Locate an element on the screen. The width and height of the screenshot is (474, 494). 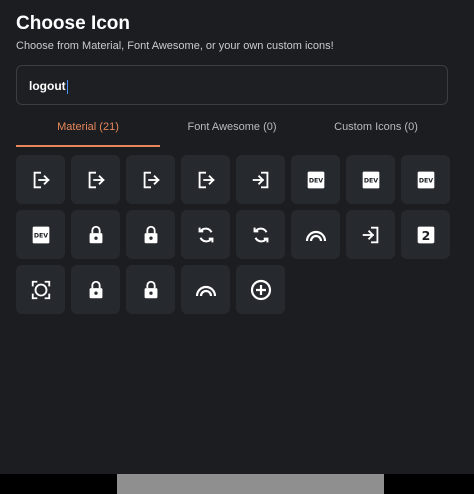
search-input: logout is located at coordinates (232, 85).